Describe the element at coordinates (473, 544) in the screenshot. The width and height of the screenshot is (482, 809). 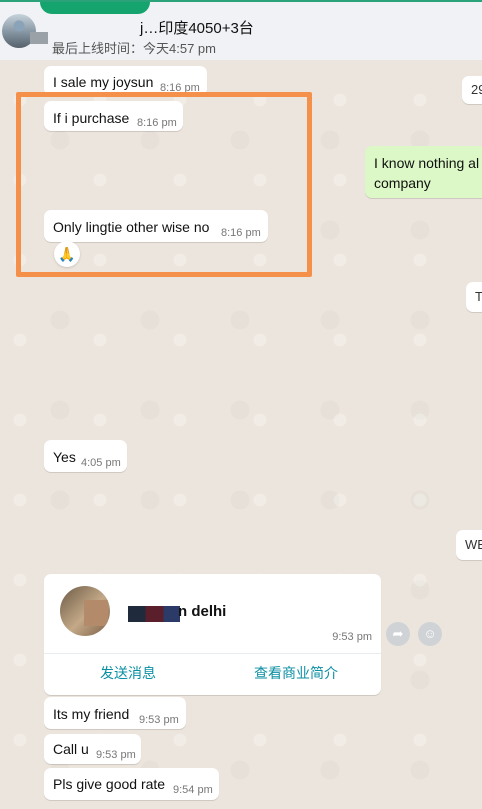
I see `partial-message-text: WE` at that location.